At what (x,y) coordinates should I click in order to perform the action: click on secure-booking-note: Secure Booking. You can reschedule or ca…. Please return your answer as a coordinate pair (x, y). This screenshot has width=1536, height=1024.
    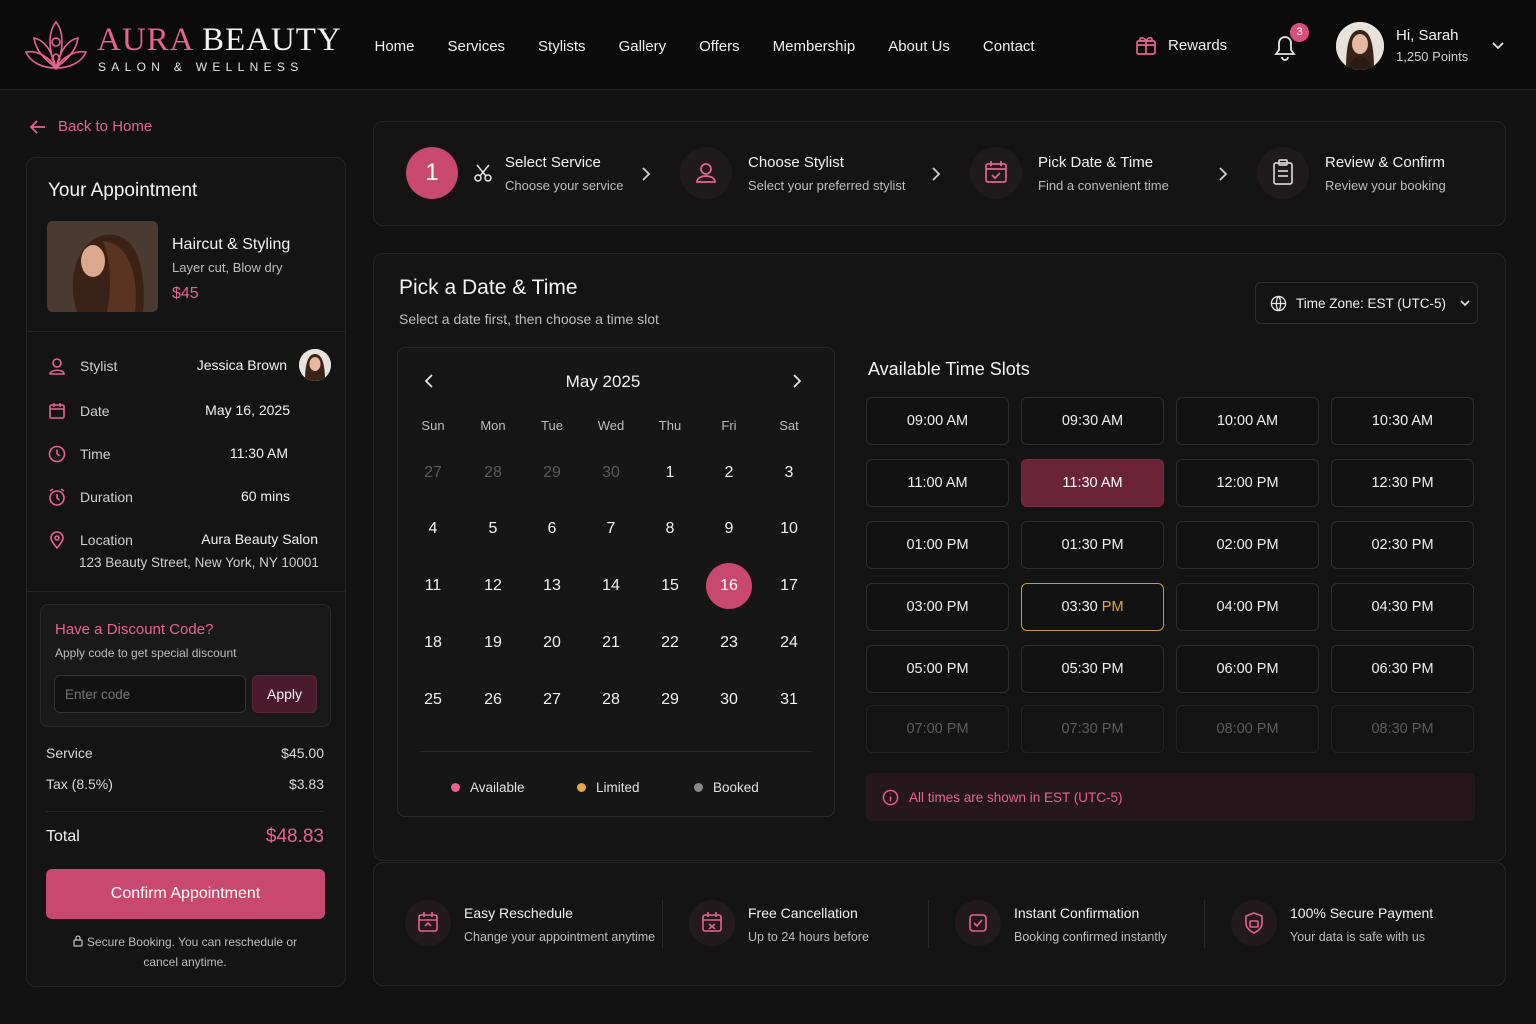
    Looking at the image, I should click on (185, 952).